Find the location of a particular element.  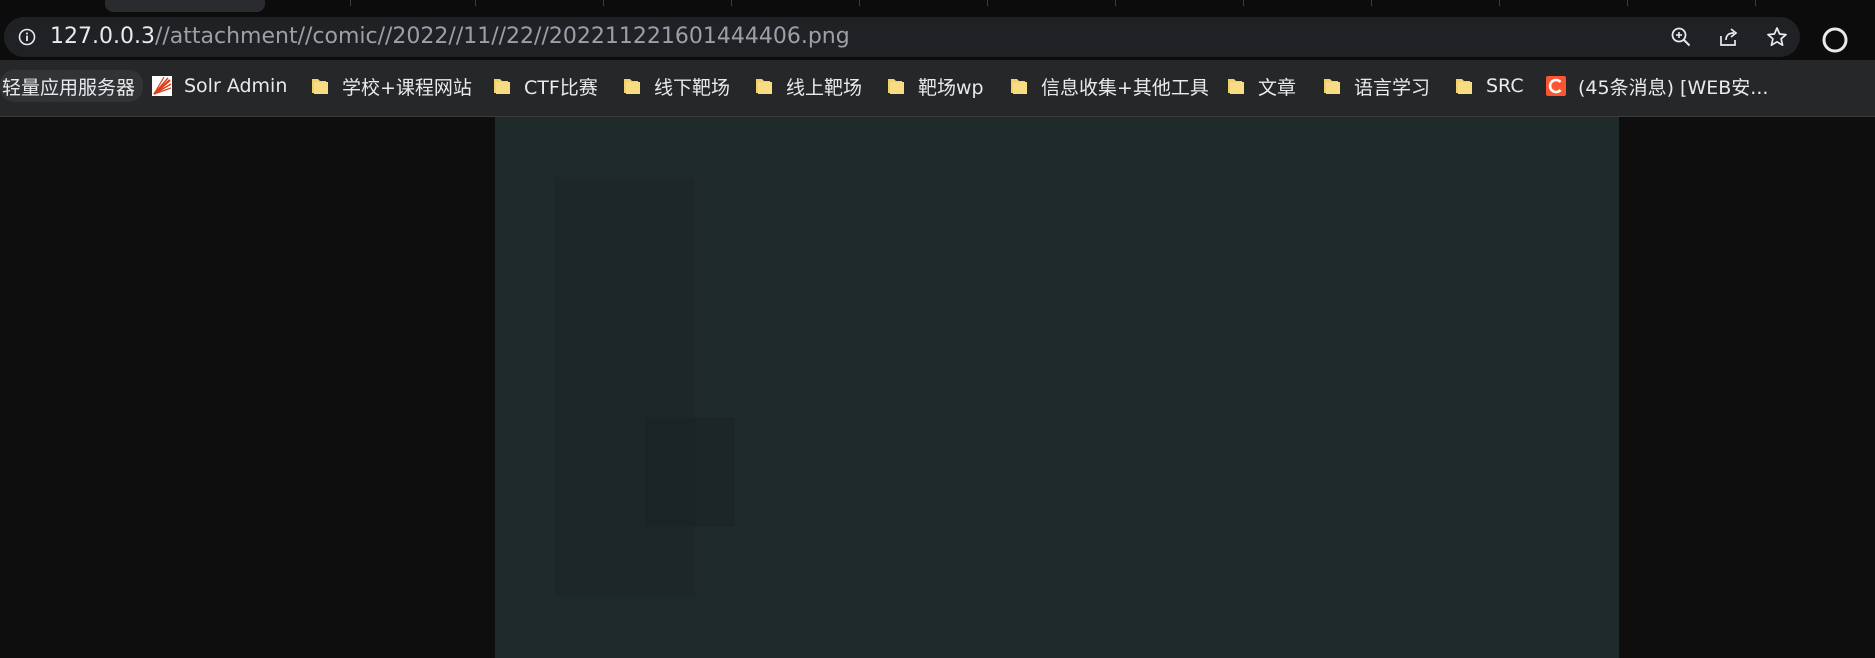

bookmark-label: 线上靶场 is located at coordinates (824, 87).